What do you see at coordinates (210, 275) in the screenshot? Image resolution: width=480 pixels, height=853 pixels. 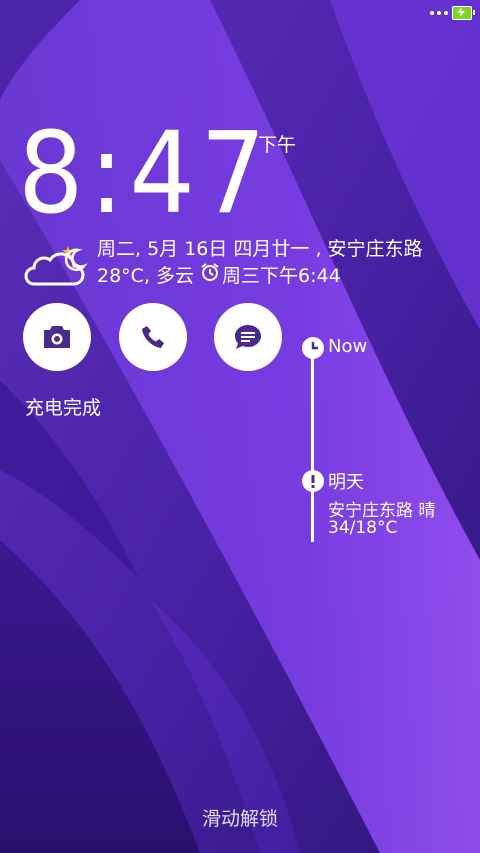 I see `alarm-clock-icon` at bounding box center [210, 275].